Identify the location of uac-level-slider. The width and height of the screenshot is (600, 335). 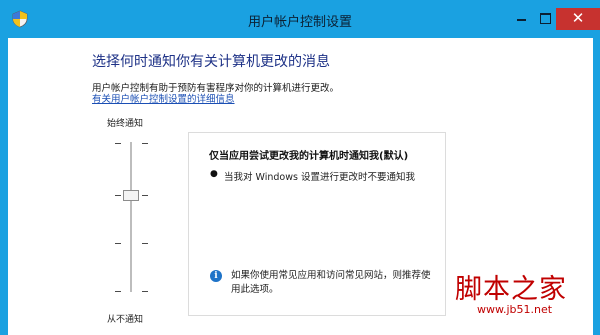
(131, 218).